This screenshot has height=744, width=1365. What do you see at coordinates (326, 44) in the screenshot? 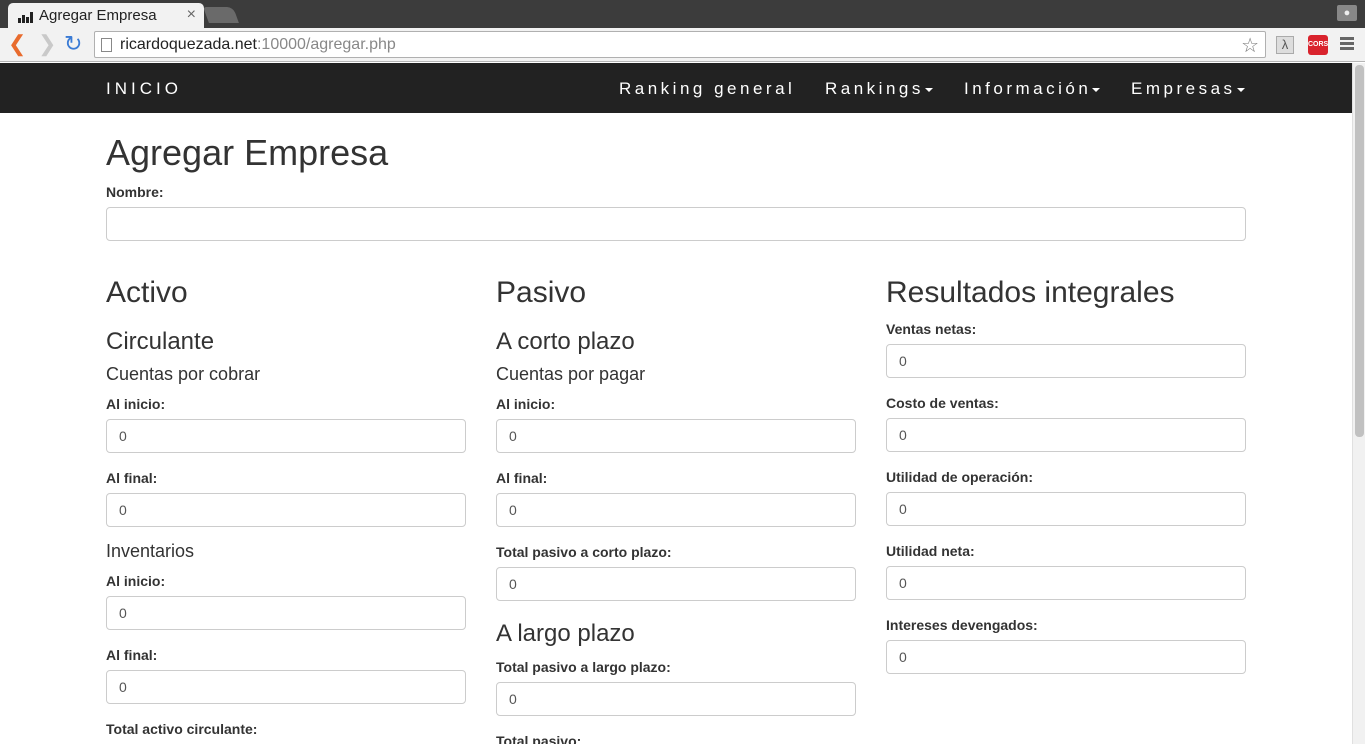
I see `url-path: :10000/agregar.php` at bounding box center [326, 44].